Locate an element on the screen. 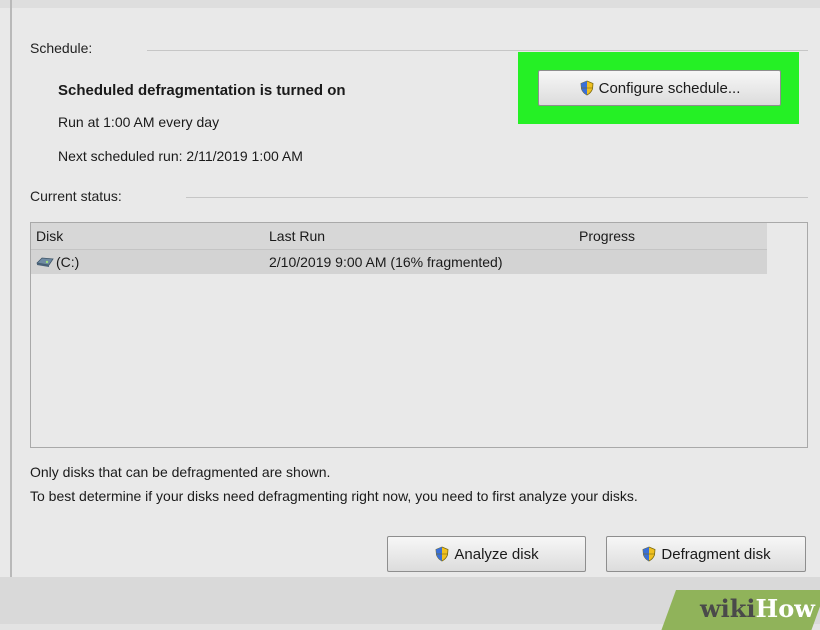  defragment-disk-button: Defragment disk is located at coordinates (706, 554).